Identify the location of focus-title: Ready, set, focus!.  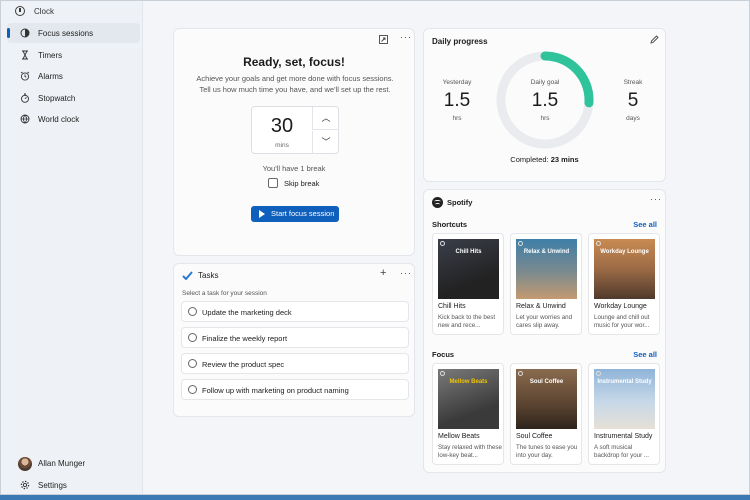
(294, 62).